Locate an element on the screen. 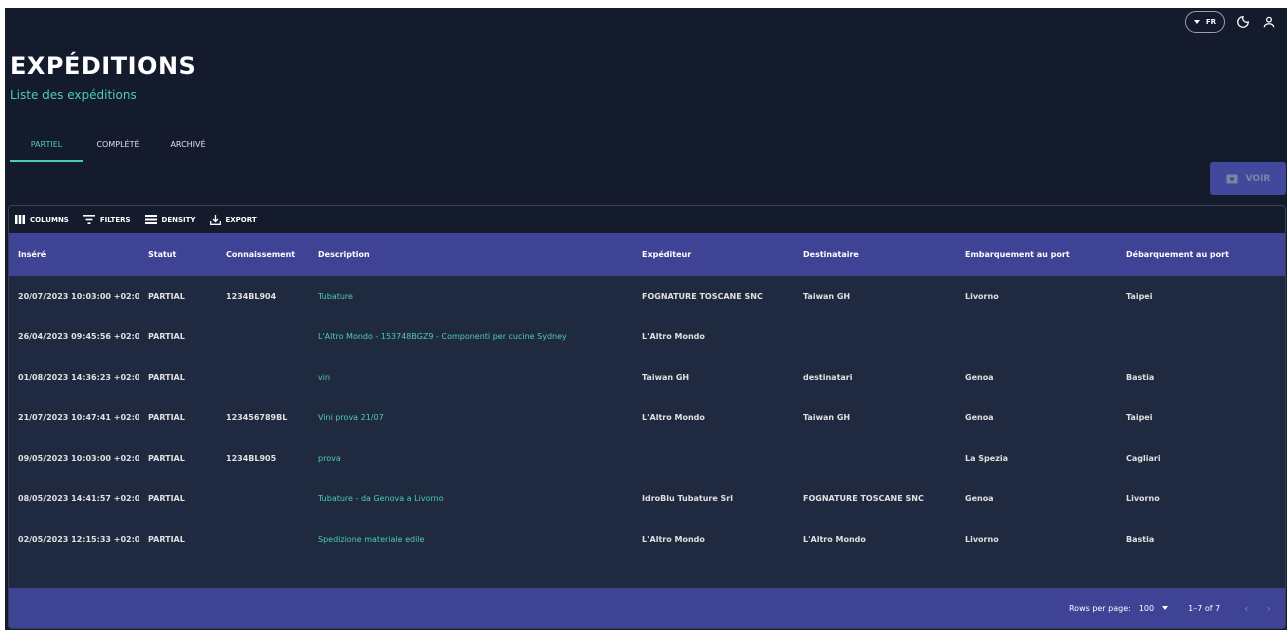 The height and width of the screenshot is (630, 1287). pagination-range: 1–7 of 7 is located at coordinates (1204, 608).